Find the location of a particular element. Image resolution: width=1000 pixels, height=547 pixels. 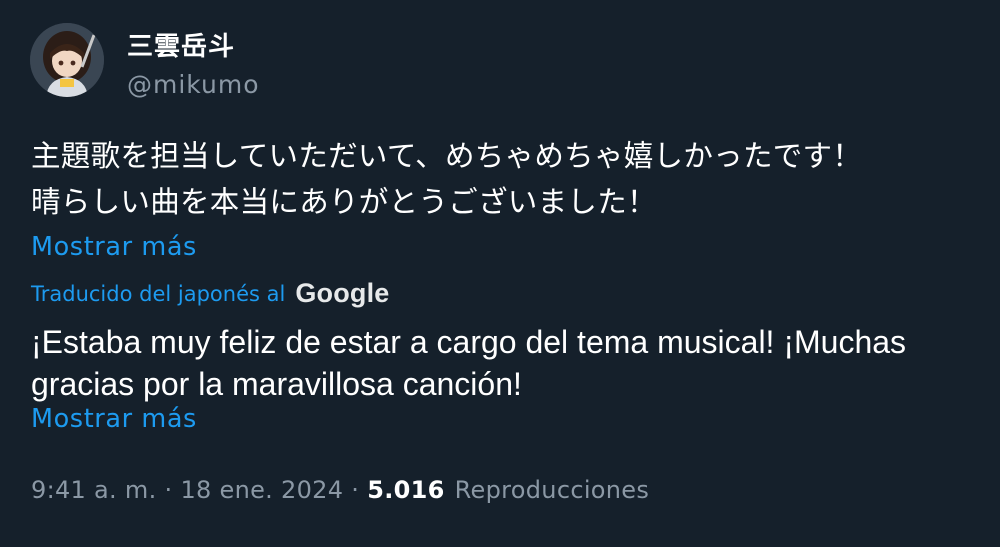

avatar-image is located at coordinates (67, 60).